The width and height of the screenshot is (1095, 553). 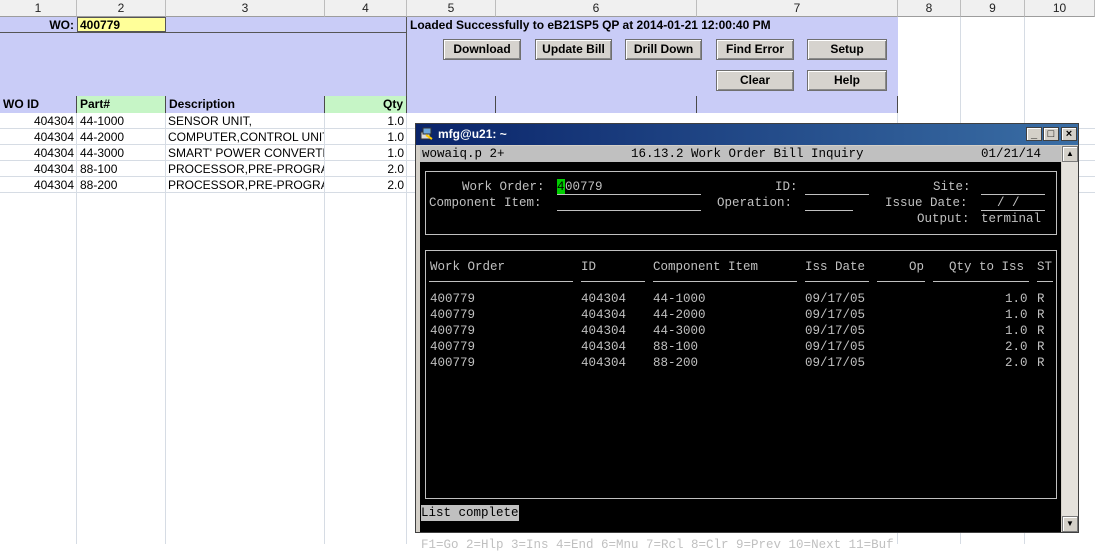 I want to click on terminal-scrollbar: ▲ ▼, so click(x=1070, y=339).